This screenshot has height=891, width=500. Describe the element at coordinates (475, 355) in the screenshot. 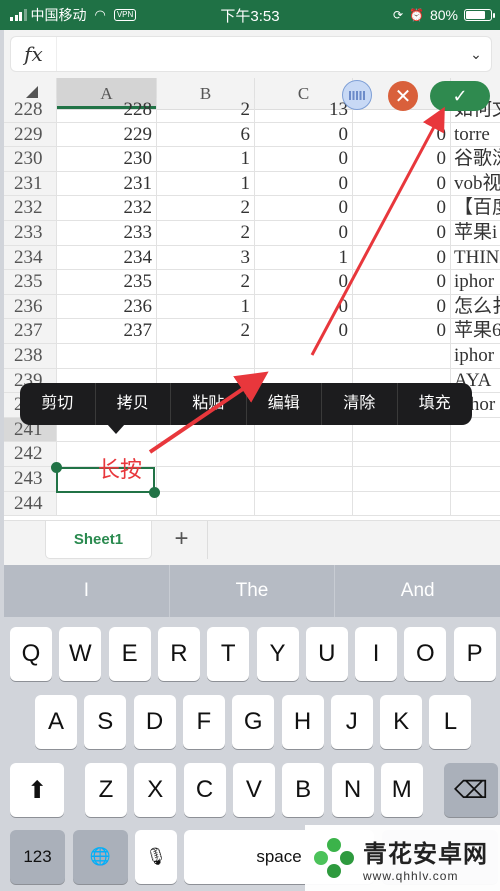

I see `table-cell: iphor` at that location.